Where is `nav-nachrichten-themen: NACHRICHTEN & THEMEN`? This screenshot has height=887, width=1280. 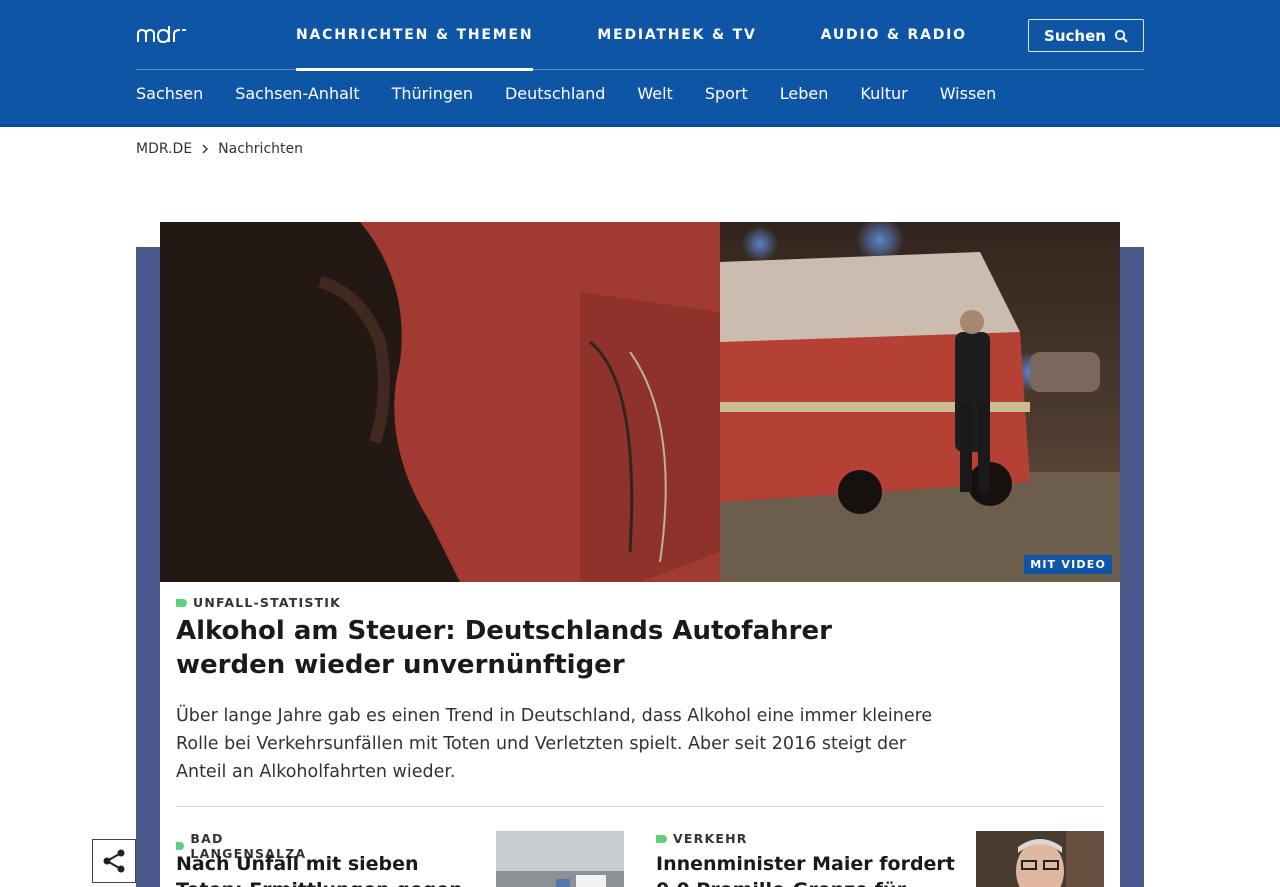
nav-nachrichten-themen: NACHRICHTEN & THEMEN is located at coordinates (415, 35).